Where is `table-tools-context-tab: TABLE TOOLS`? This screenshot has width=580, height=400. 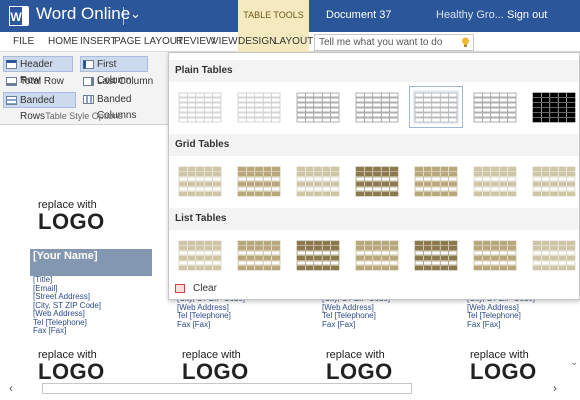
table-tools-context-tab: TABLE TOOLS is located at coordinates (273, 16).